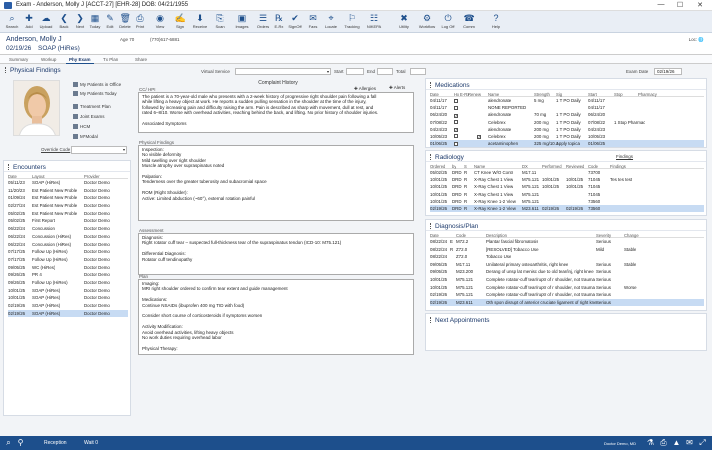 The width and height of the screenshot is (712, 450). What do you see at coordinates (689, 442) in the screenshot?
I see `chat-icon: ✉` at bounding box center [689, 442].